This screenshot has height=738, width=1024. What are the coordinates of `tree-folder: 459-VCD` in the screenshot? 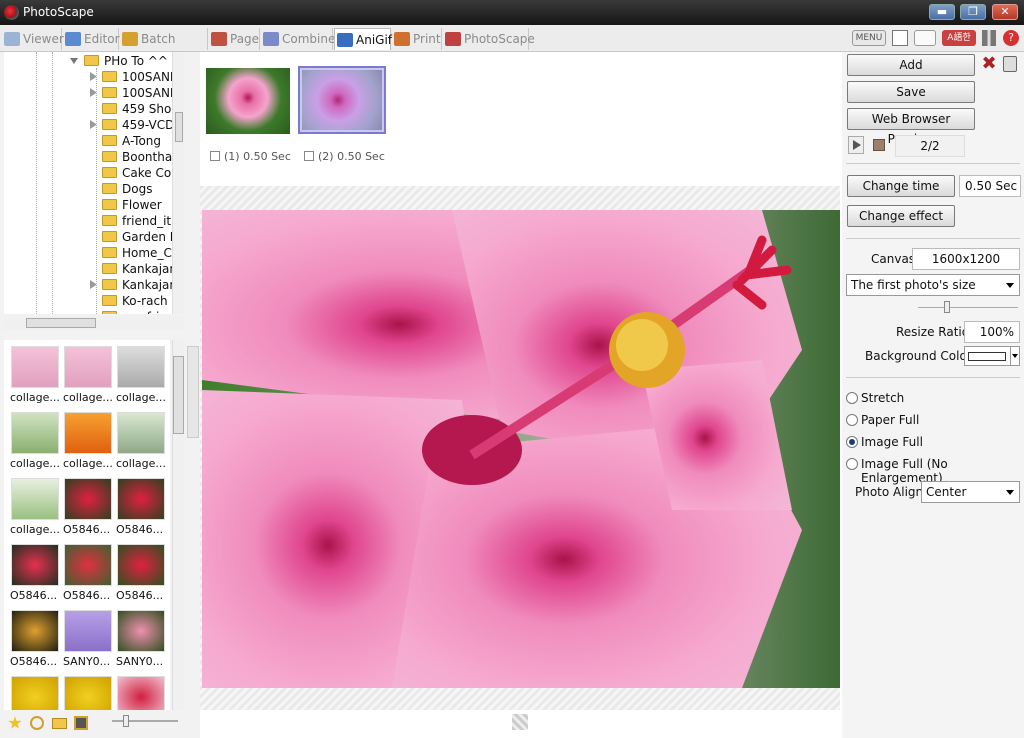 It's located at (88, 125).